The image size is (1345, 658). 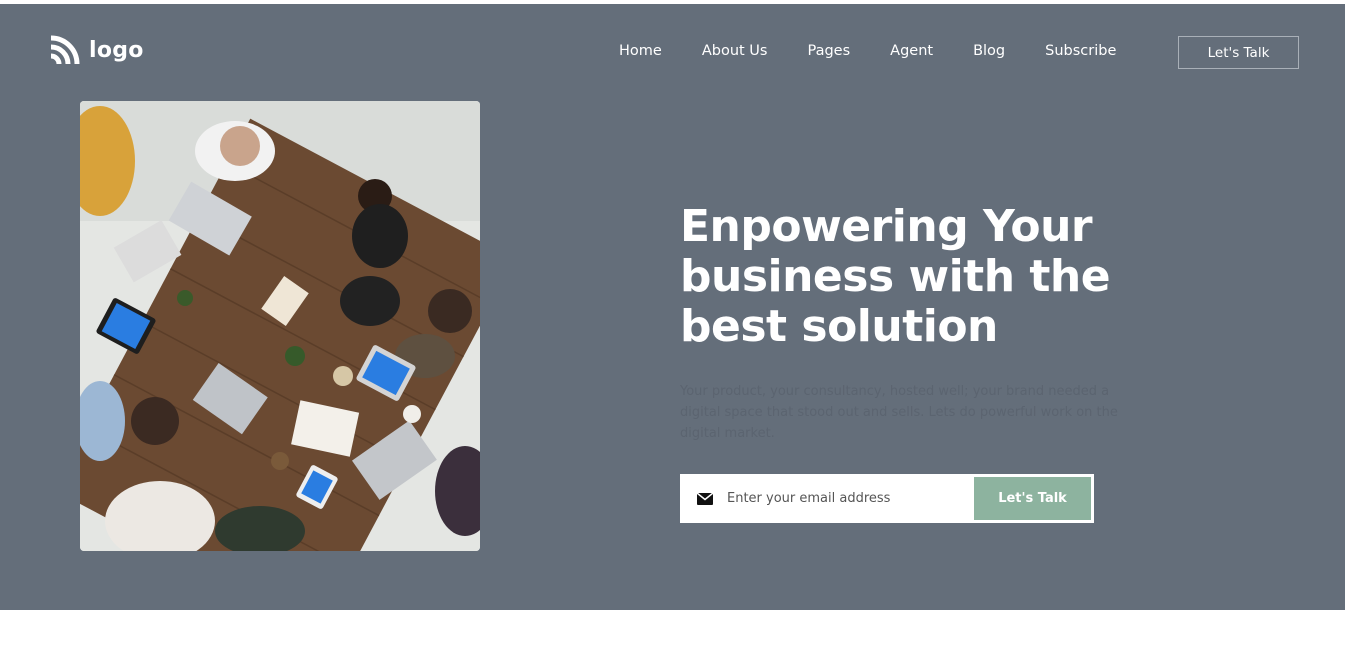 I want to click on headline-line-1: Enpowering Your, so click(x=886, y=226).